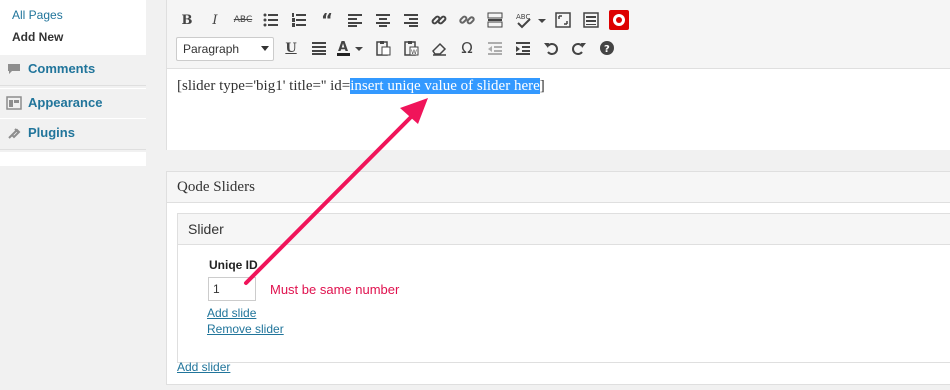 Image resolution: width=950 pixels, height=390 pixels. What do you see at coordinates (495, 48) in the screenshot?
I see `outdent-icon` at bounding box center [495, 48].